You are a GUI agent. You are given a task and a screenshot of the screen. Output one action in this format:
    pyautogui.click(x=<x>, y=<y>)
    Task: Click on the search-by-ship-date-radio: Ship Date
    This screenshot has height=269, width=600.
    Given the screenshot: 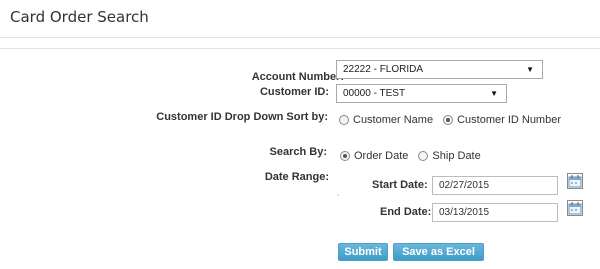 What is the action you would take?
    pyautogui.click(x=449, y=156)
    